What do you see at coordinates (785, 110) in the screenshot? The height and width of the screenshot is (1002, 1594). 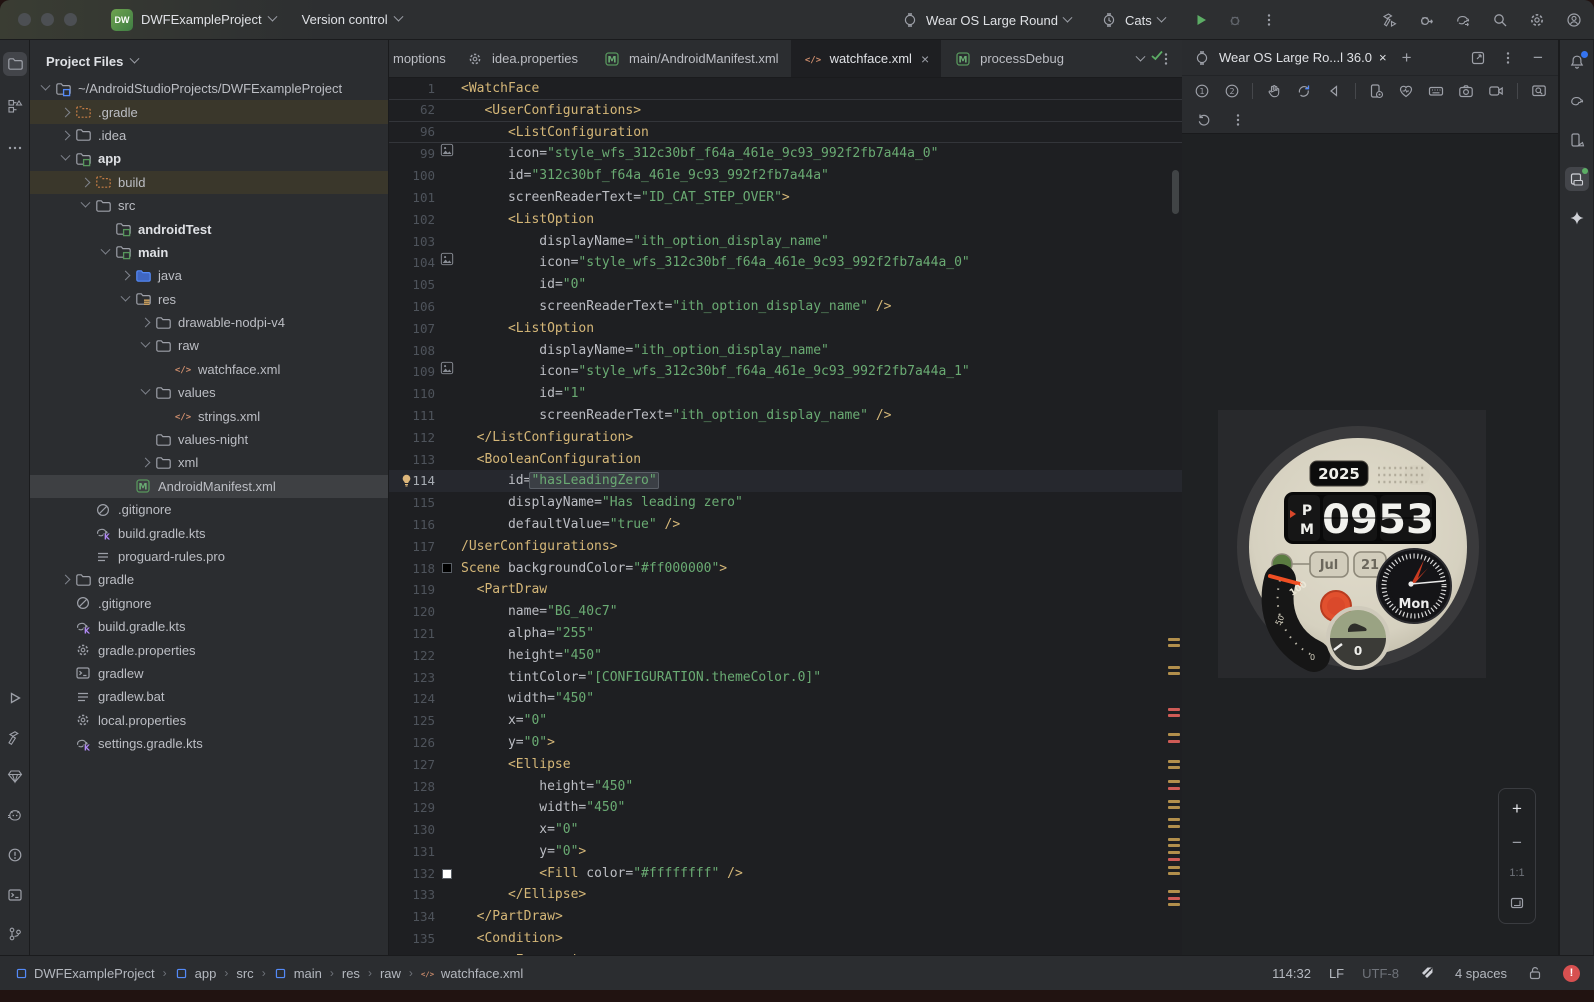 I see `code-line-62: 62 <UserConfigurations>` at bounding box center [785, 110].